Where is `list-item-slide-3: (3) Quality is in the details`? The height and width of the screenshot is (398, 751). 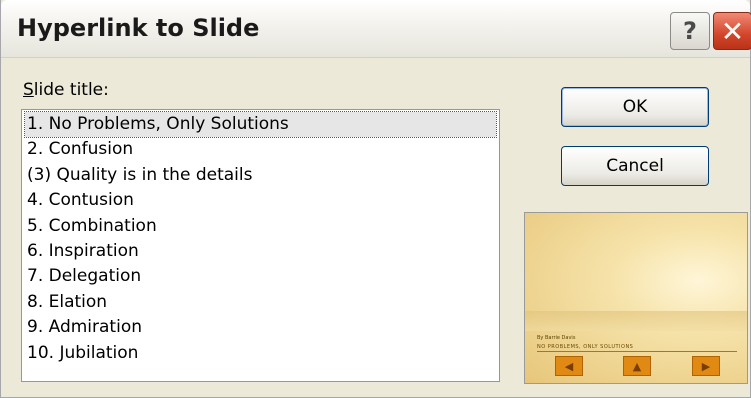
list-item-slide-3: (3) Quality is in the details is located at coordinates (260, 175).